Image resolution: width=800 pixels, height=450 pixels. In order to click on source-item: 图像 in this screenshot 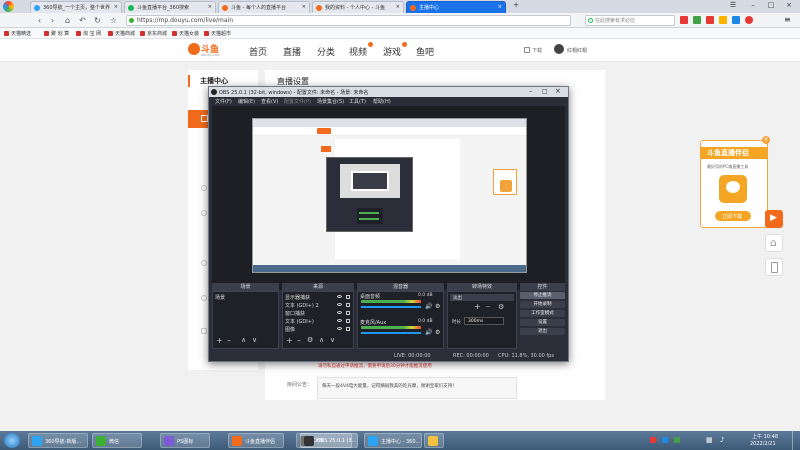, I will do `click(290, 329)`.